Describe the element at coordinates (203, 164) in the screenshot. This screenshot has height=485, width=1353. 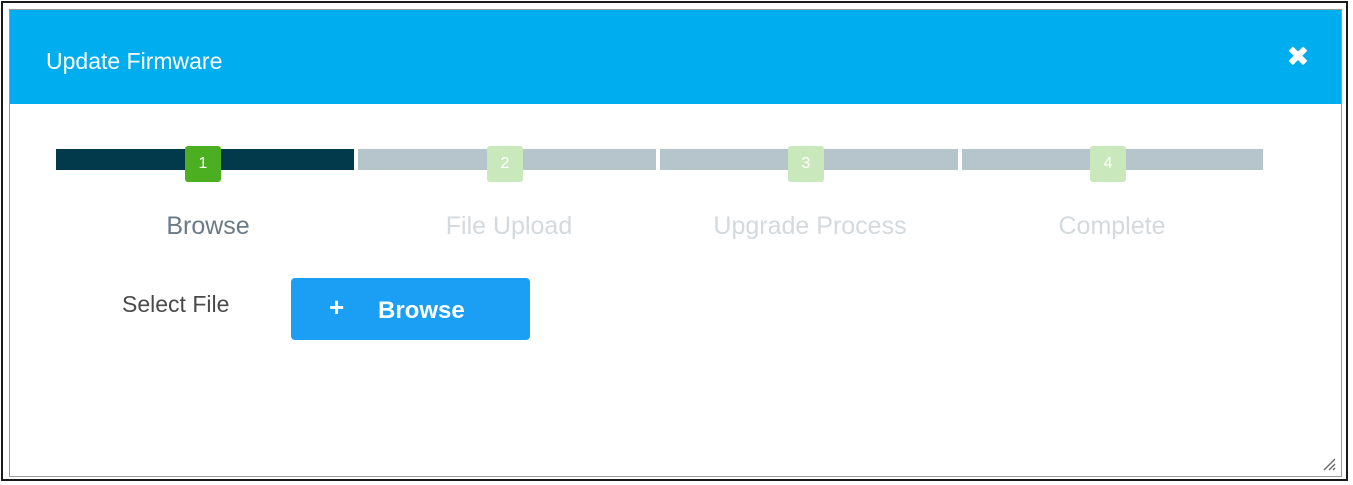
I see `step-1-badge: 1` at that location.